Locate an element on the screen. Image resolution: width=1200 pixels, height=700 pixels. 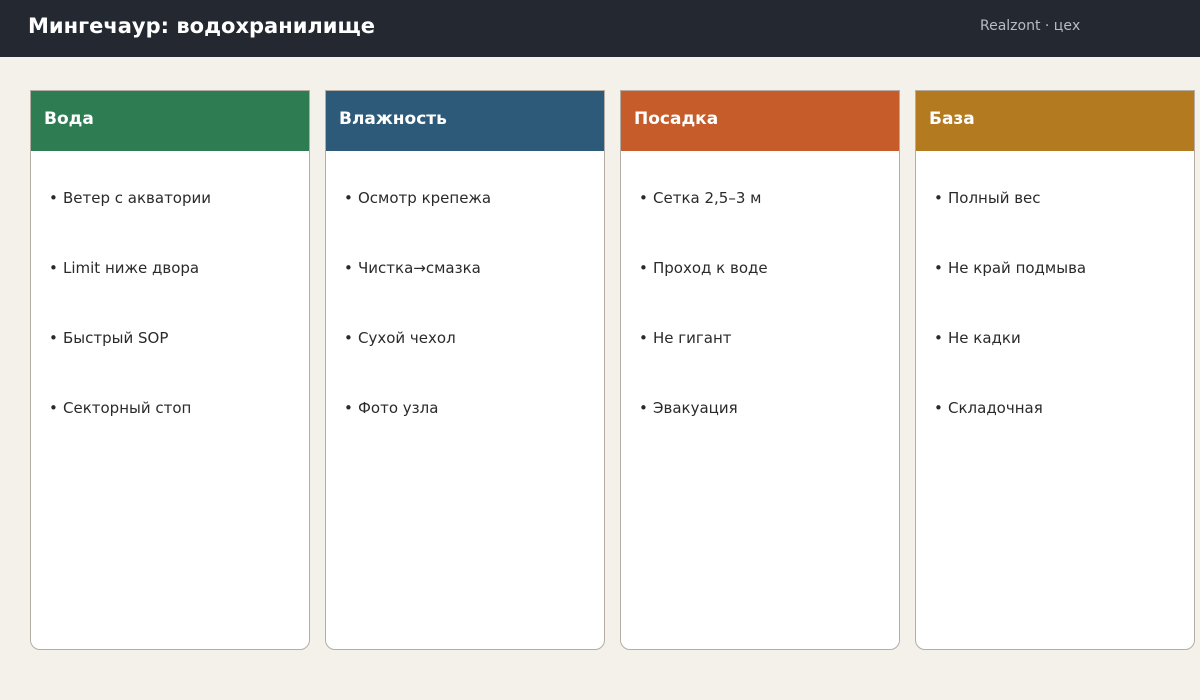
card-header: Вода is located at coordinates (170, 121).